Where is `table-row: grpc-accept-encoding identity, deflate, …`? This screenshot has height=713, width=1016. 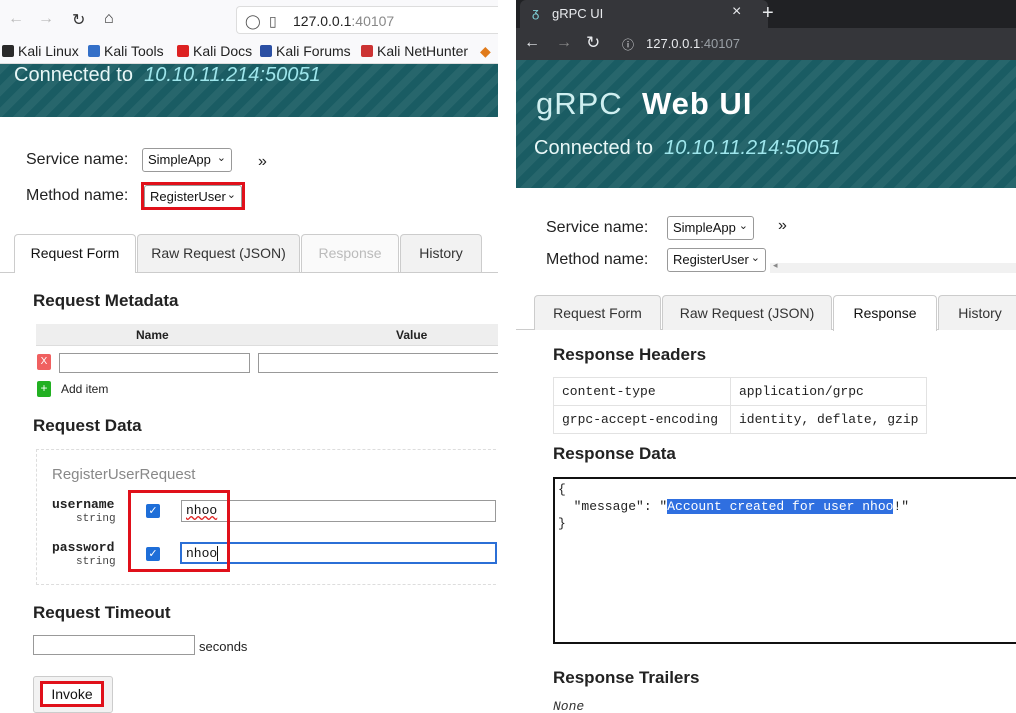
table-row: grpc-accept-encoding identity, deflate, … is located at coordinates (740, 419).